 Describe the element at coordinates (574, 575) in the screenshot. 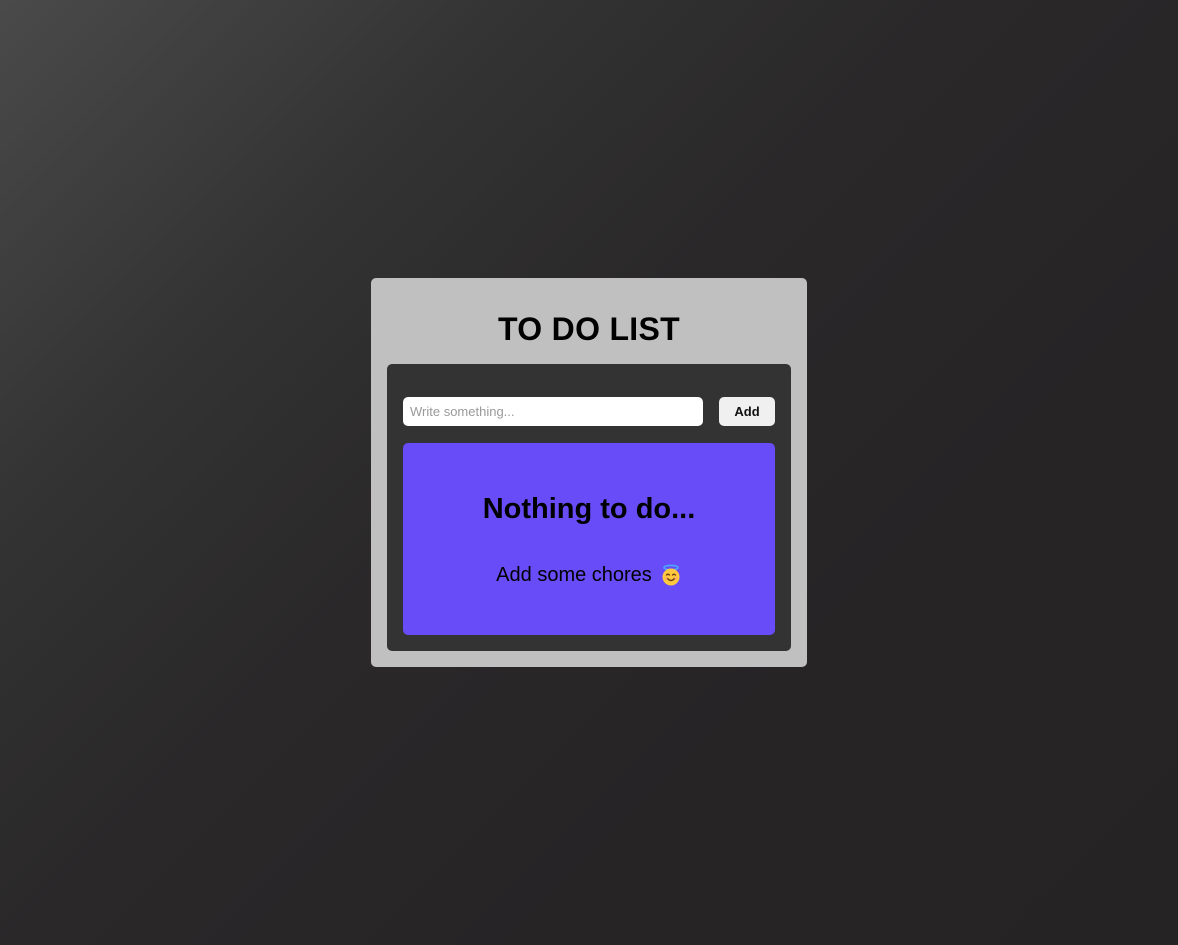

I see `empty-state-message: Add some chores` at that location.